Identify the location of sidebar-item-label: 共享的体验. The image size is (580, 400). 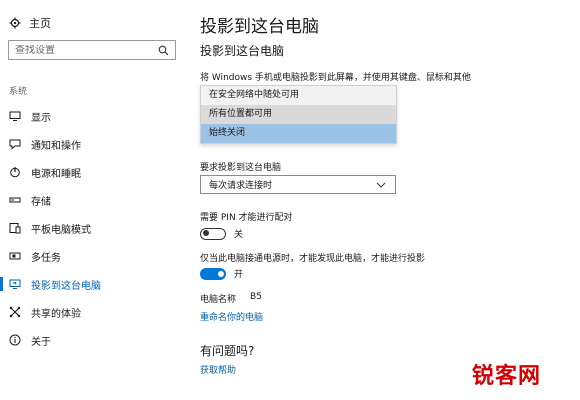
(56, 314).